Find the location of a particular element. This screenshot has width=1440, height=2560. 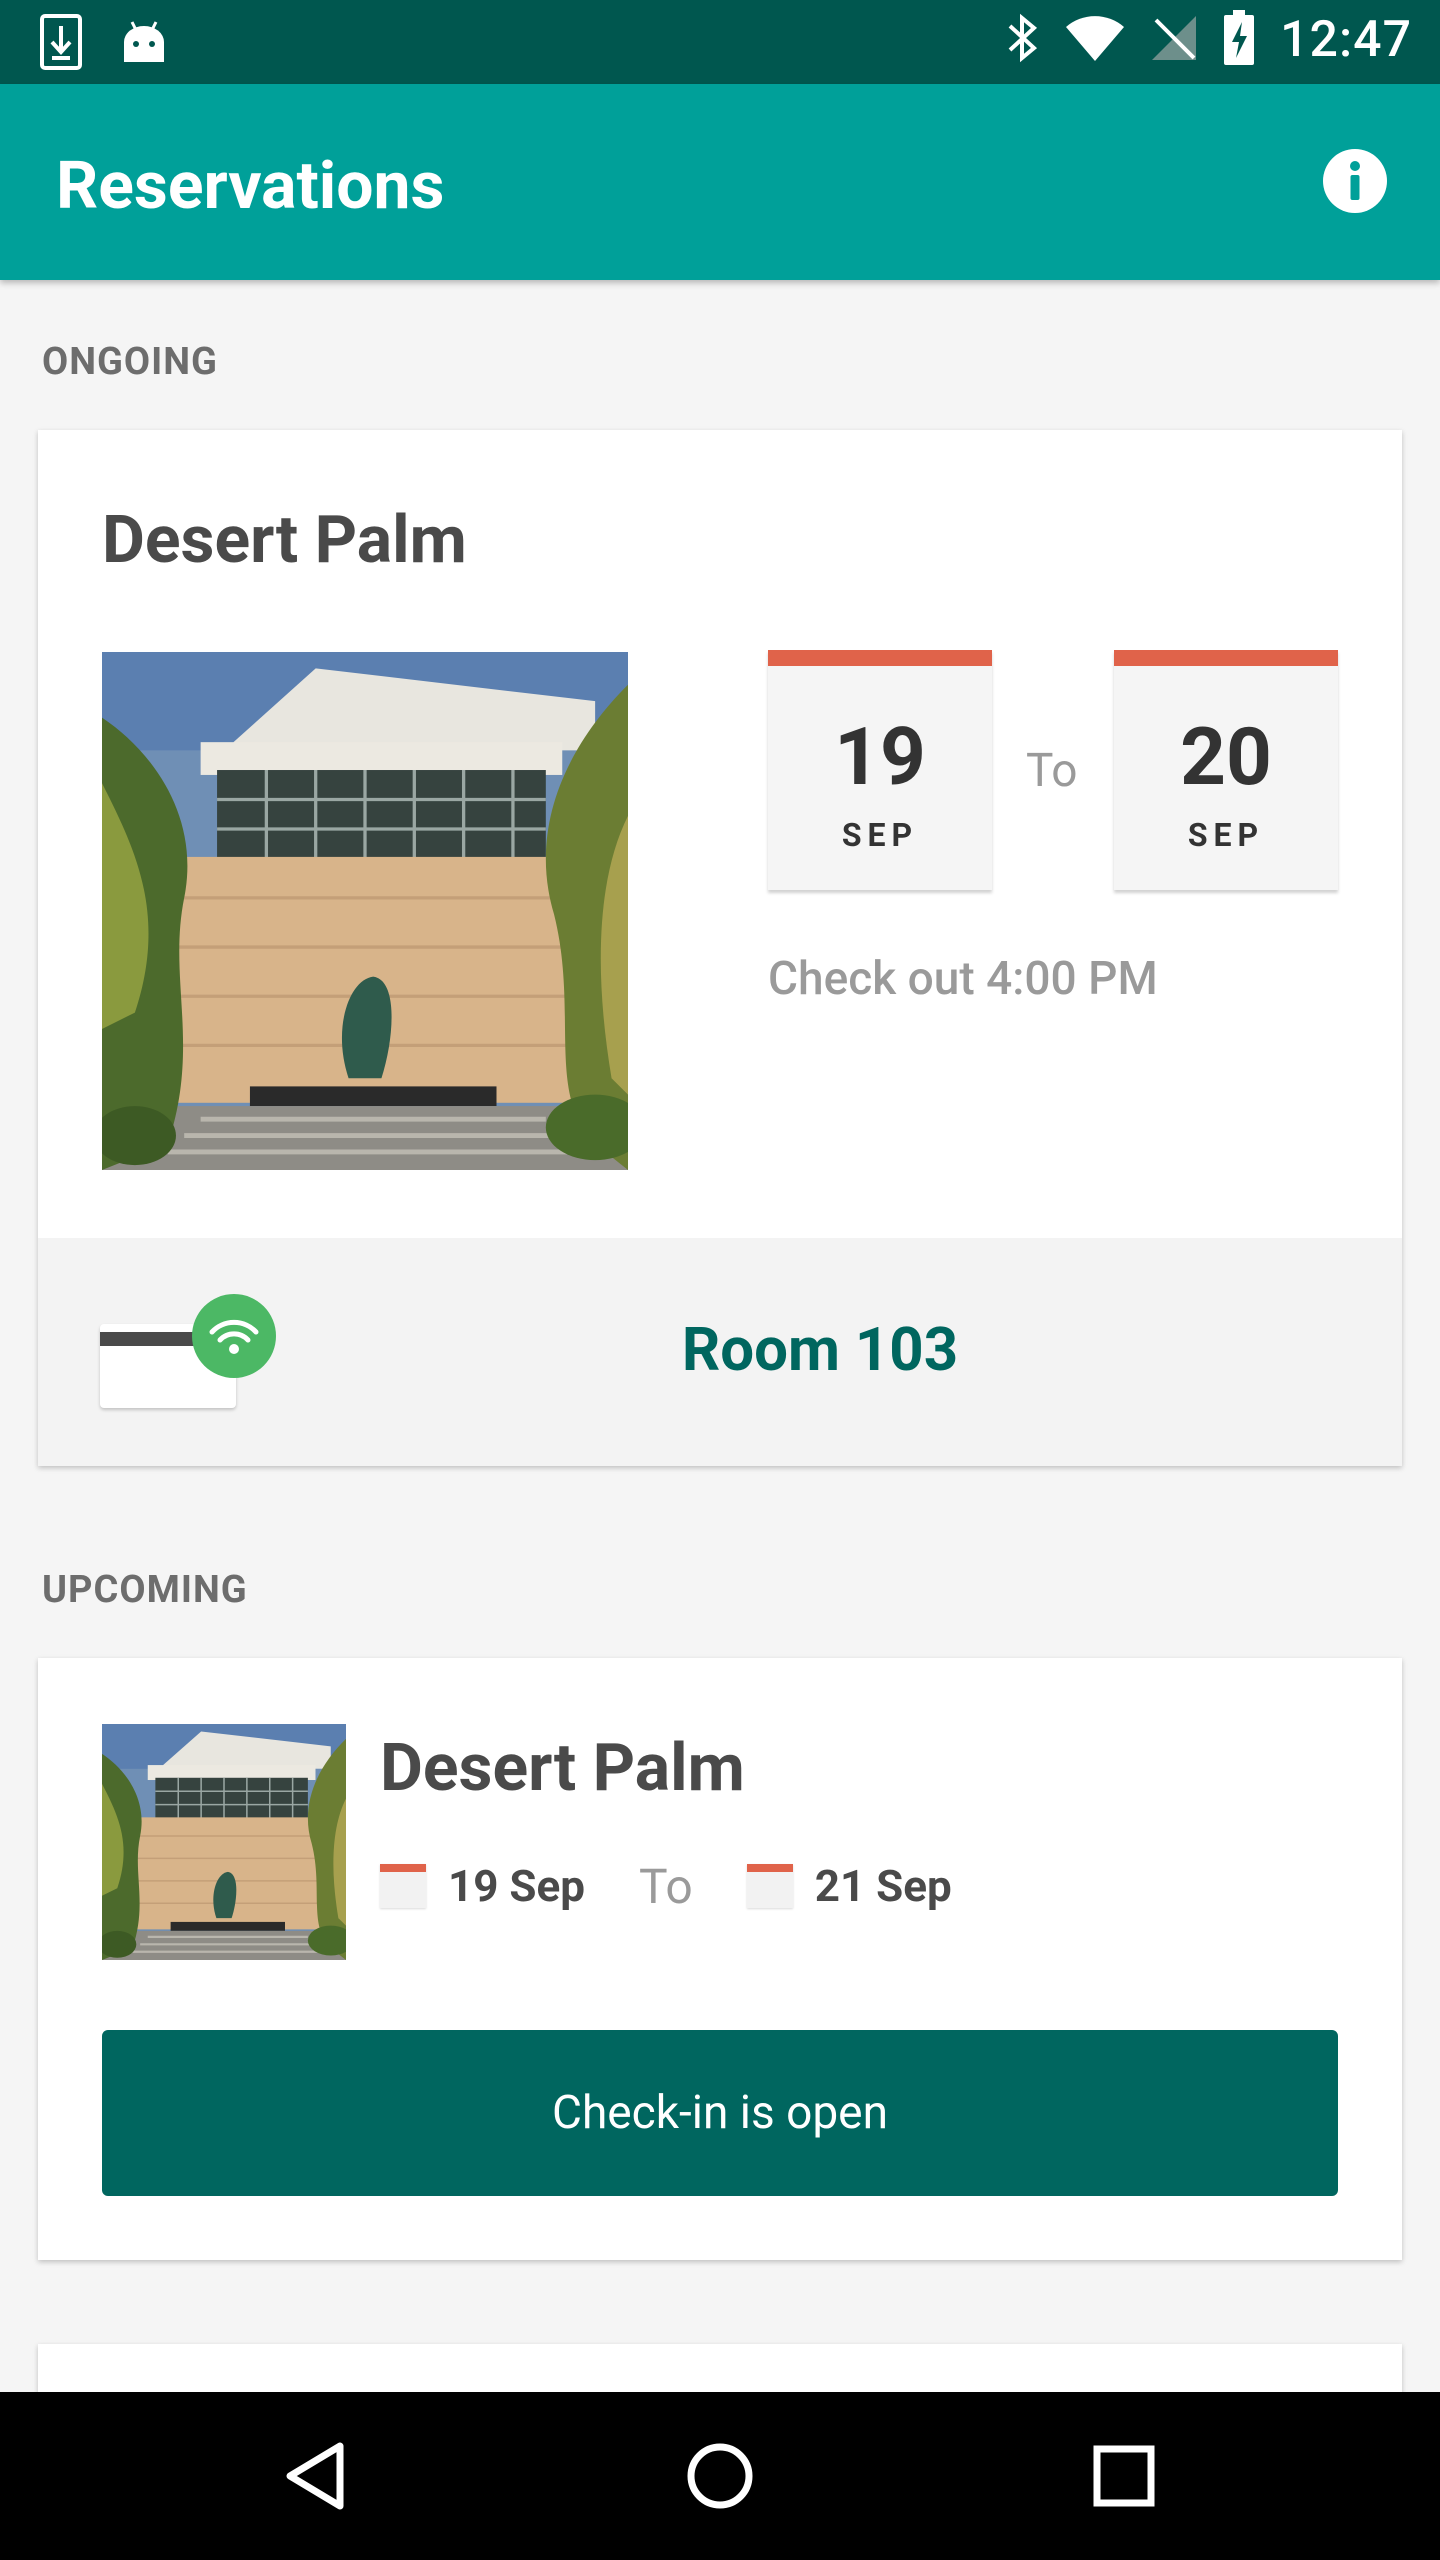

check-in-day: 19 is located at coordinates (880, 757).